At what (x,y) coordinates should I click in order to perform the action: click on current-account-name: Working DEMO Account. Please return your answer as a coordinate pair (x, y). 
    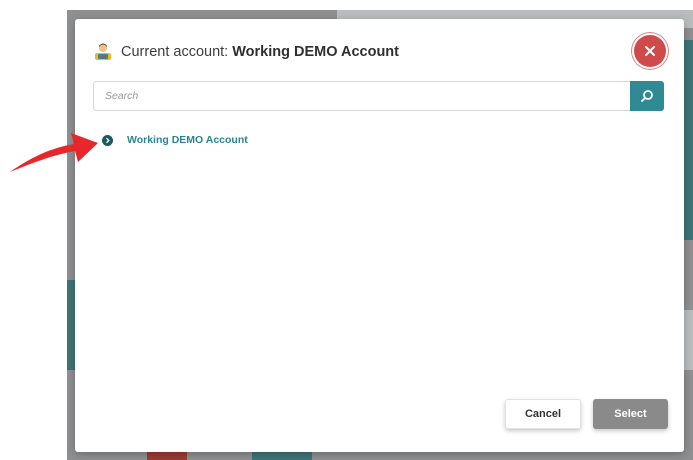
    Looking at the image, I should click on (315, 52).